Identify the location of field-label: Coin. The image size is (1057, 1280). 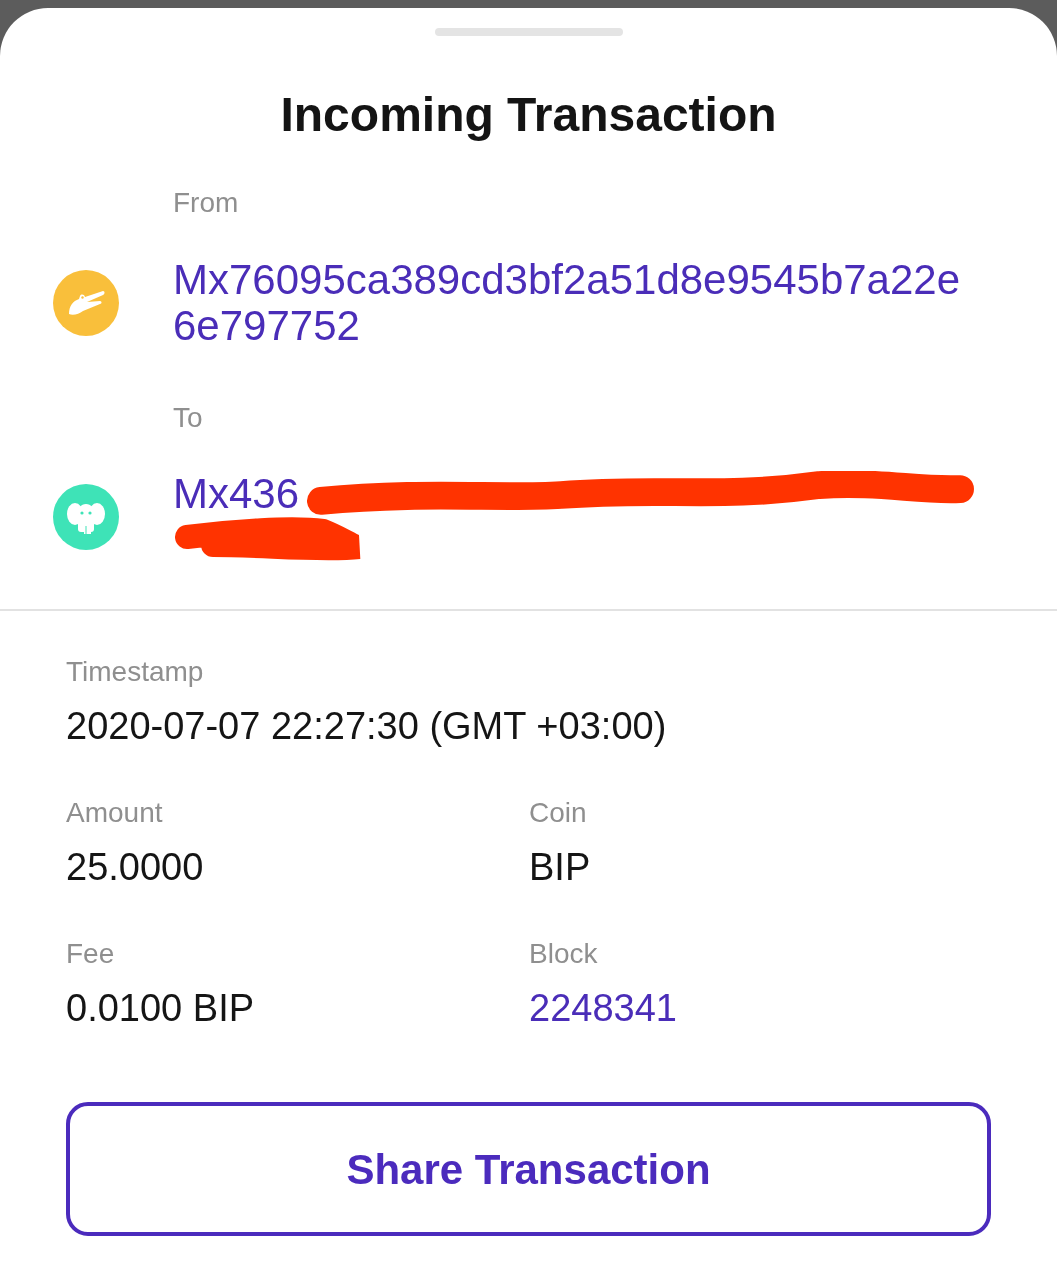
(558, 813).